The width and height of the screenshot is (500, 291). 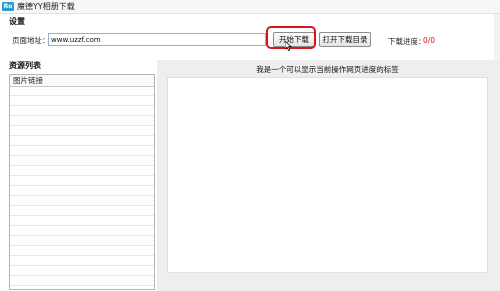 What do you see at coordinates (31, 40) in the screenshot?
I see `url-label: 页面地址：` at bounding box center [31, 40].